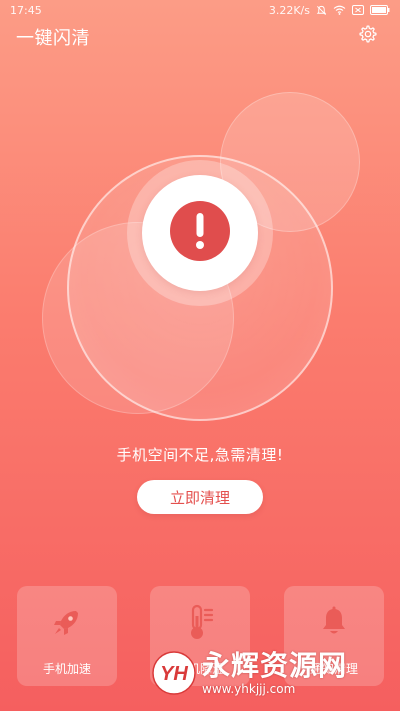 The height and width of the screenshot is (711, 400). I want to click on watermark: YH 永辉资源网 www.yhkjjj.com, so click(269, 673).